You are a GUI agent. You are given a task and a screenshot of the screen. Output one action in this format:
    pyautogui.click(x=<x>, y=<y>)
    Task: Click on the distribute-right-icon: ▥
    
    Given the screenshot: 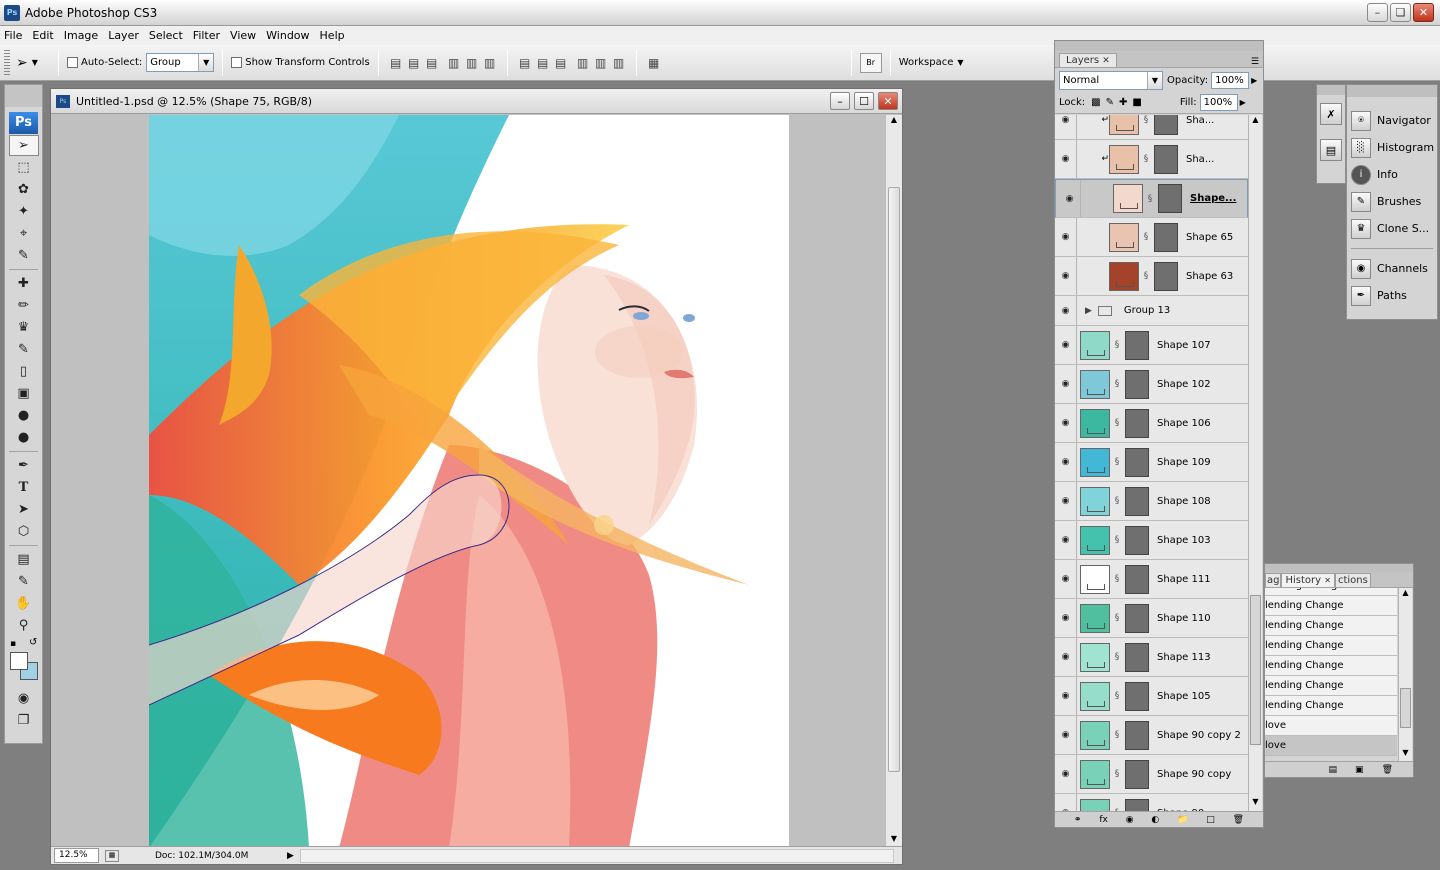 What is the action you would take?
    pyautogui.click(x=619, y=63)
    